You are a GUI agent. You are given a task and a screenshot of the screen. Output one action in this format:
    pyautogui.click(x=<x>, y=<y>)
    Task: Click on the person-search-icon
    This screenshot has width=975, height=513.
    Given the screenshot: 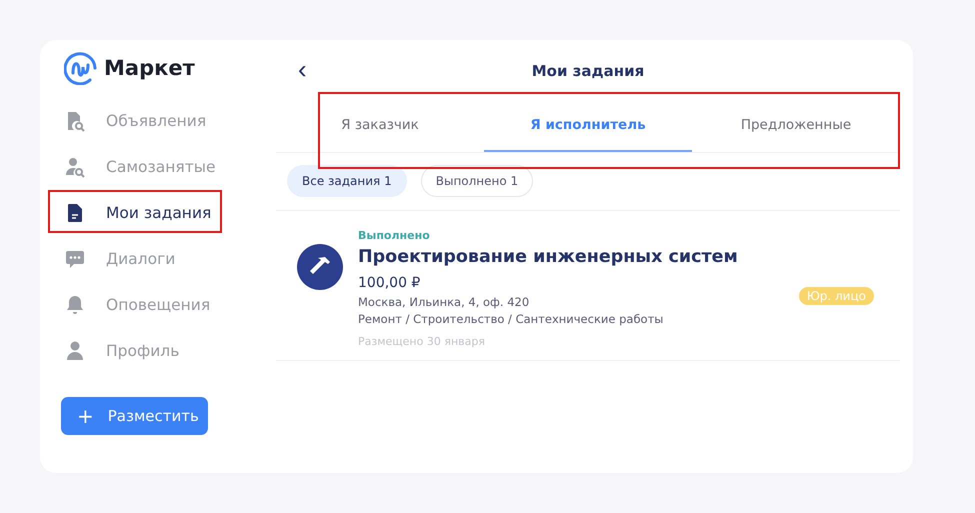 What is the action you would take?
    pyautogui.click(x=75, y=167)
    